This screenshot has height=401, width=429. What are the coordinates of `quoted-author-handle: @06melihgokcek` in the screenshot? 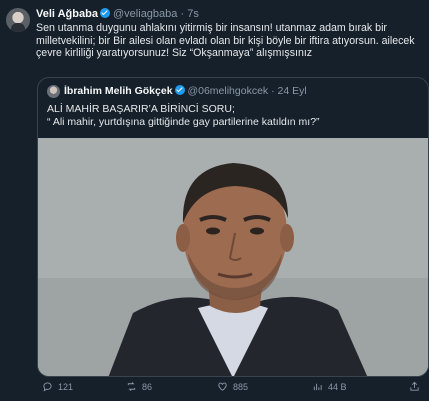 It's located at (228, 91).